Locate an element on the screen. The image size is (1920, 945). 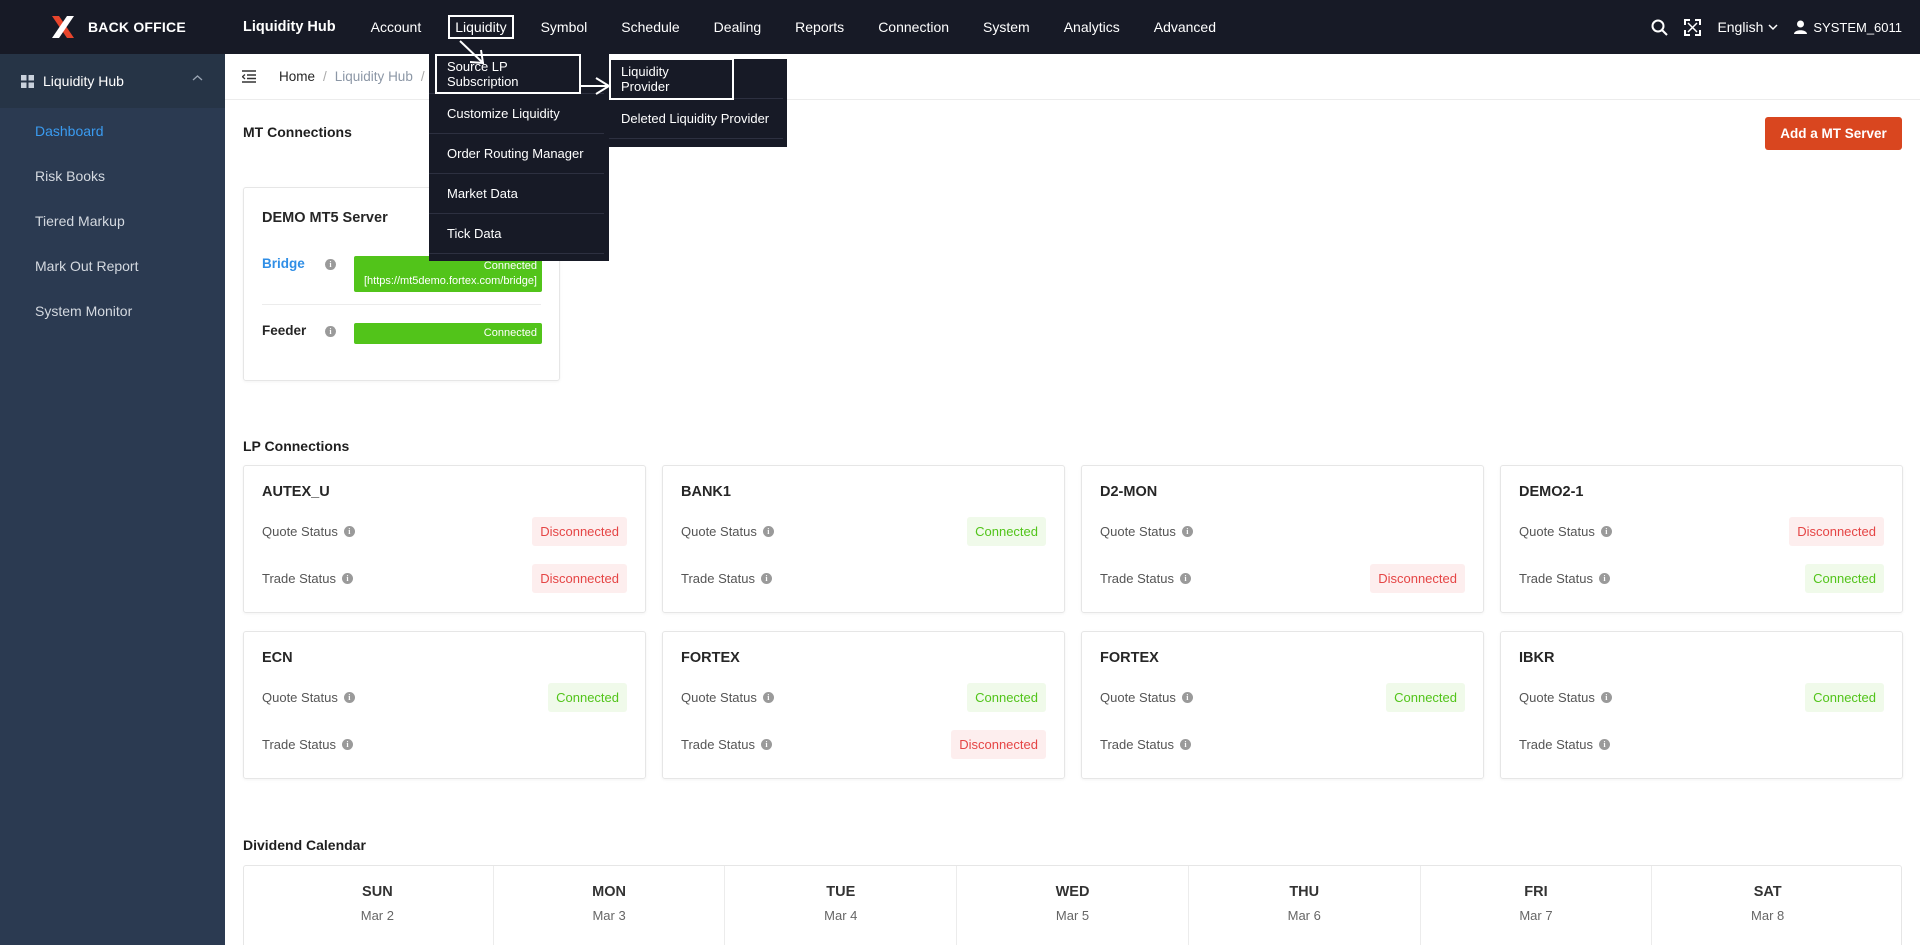
feeder-status-text: Connected is located at coordinates (510, 333).